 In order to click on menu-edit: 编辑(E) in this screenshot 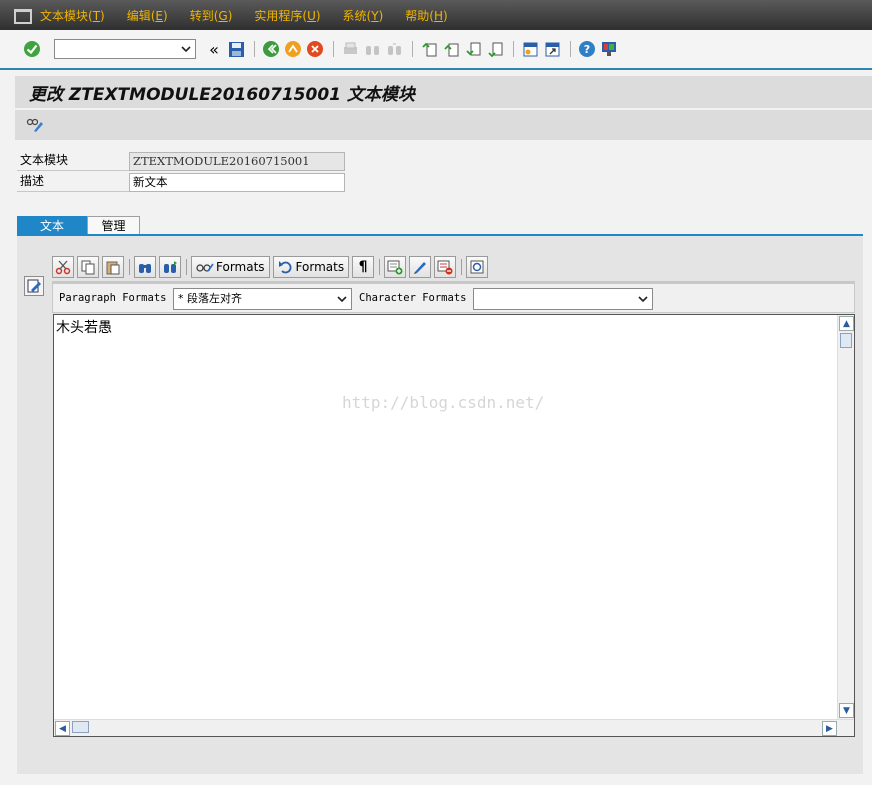, I will do `click(147, 15)`.